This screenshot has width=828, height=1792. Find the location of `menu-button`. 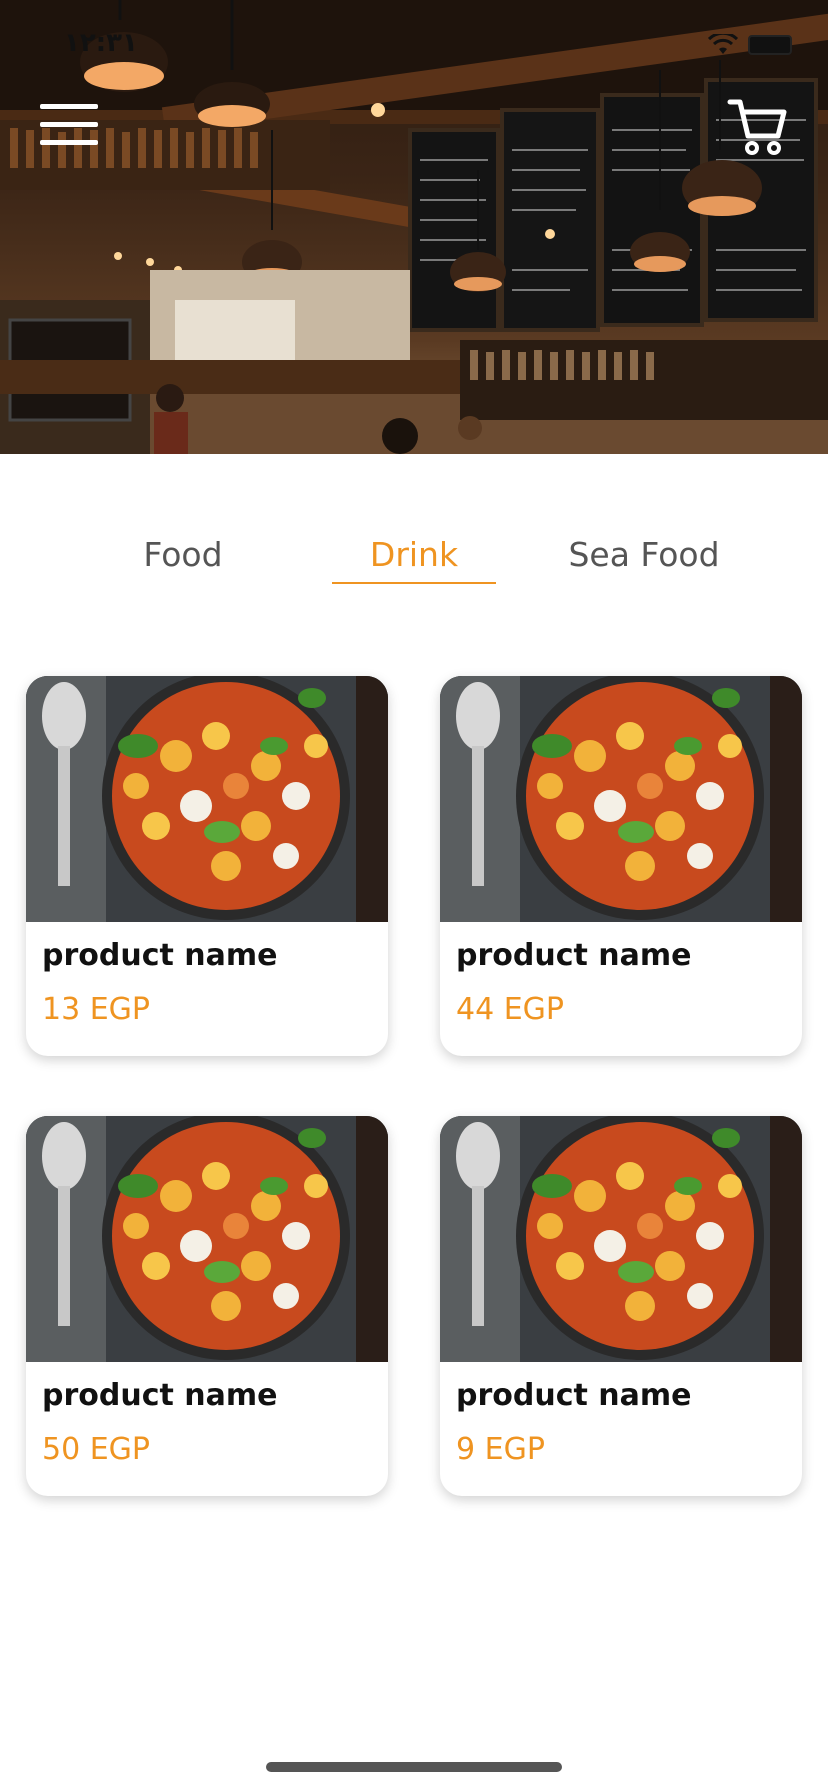

menu-button is located at coordinates (70, 126).